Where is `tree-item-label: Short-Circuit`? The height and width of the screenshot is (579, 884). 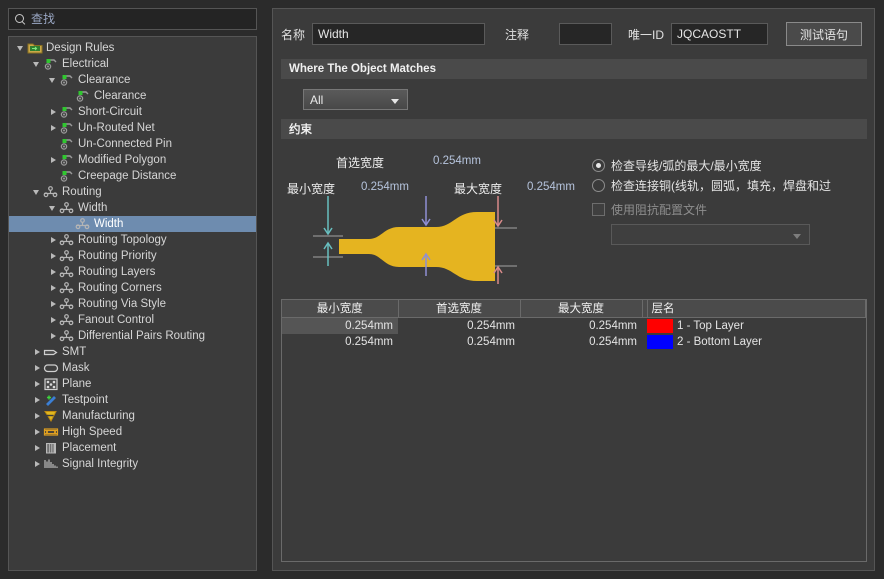
tree-item-label: Short-Circuit is located at coordinates (110, 112).